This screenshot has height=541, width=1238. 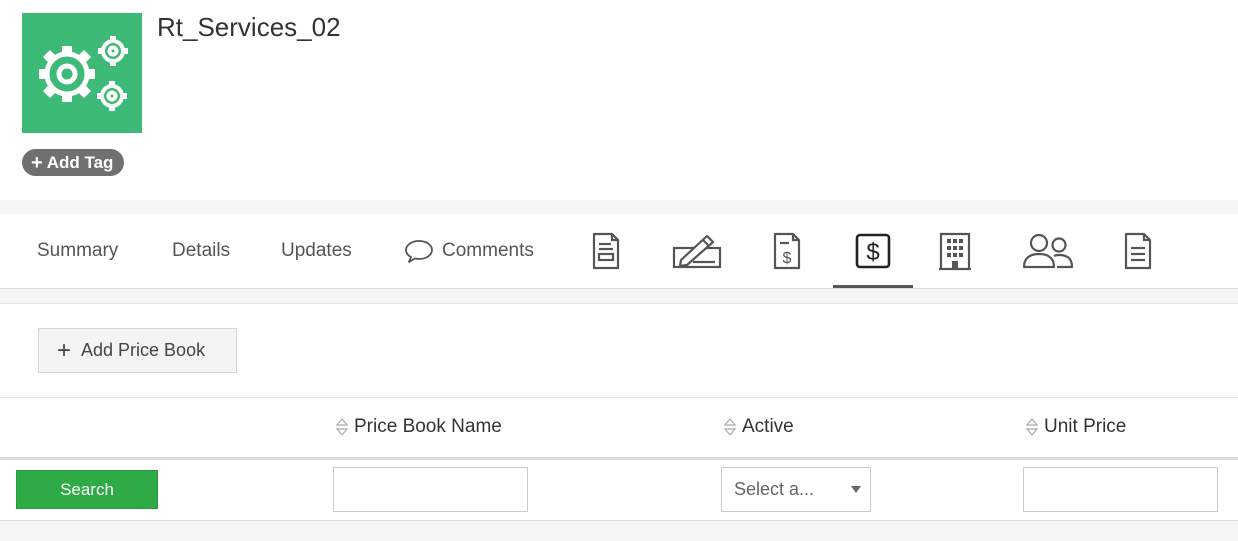 I want to click on price-book-icon: $, so click(x=873, y=251).